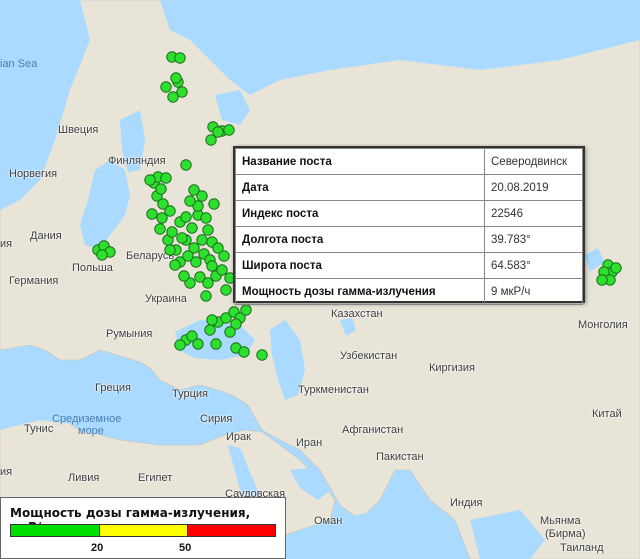 Image resolution: width=640 pixels, height=559 pixels. Describe the element at coordinates (360, 213) in the screenshot. I see `info-key: Индекс поста` at that location.